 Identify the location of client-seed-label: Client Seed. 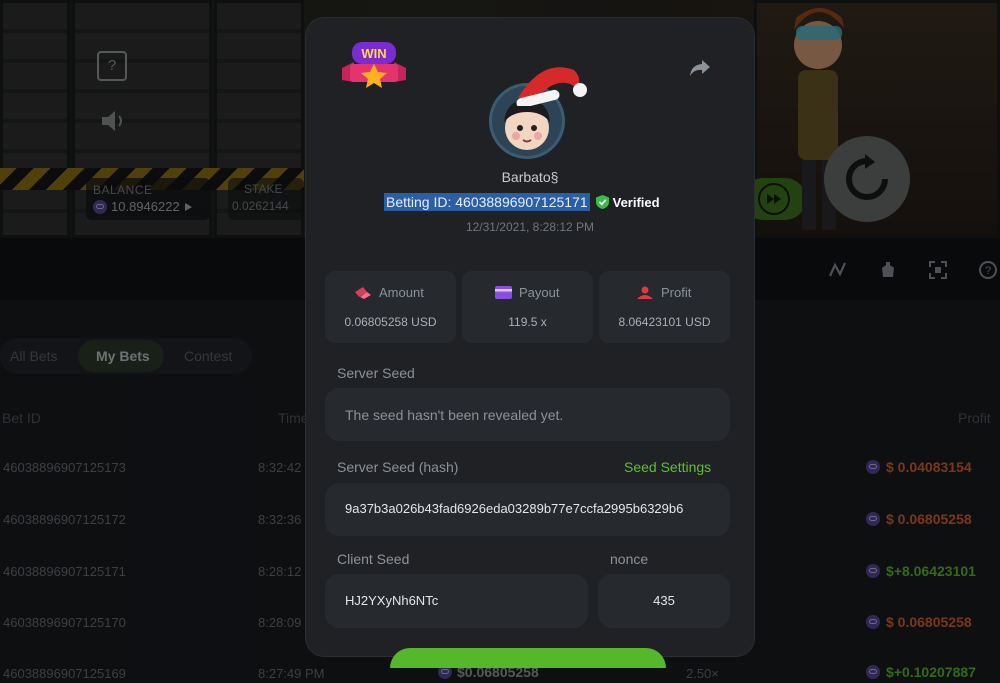
(373, 559).